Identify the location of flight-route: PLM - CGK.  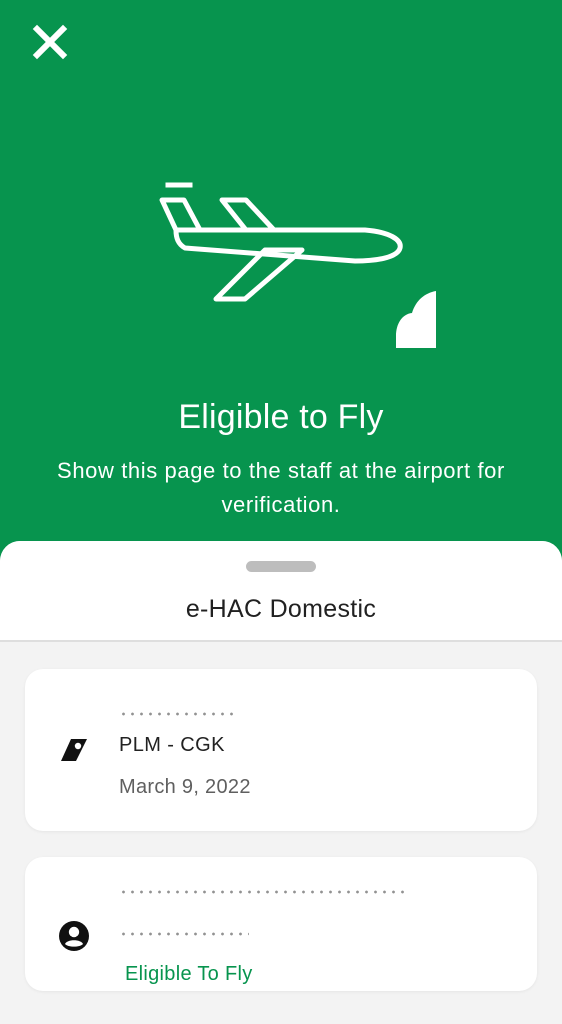
(172, 745).